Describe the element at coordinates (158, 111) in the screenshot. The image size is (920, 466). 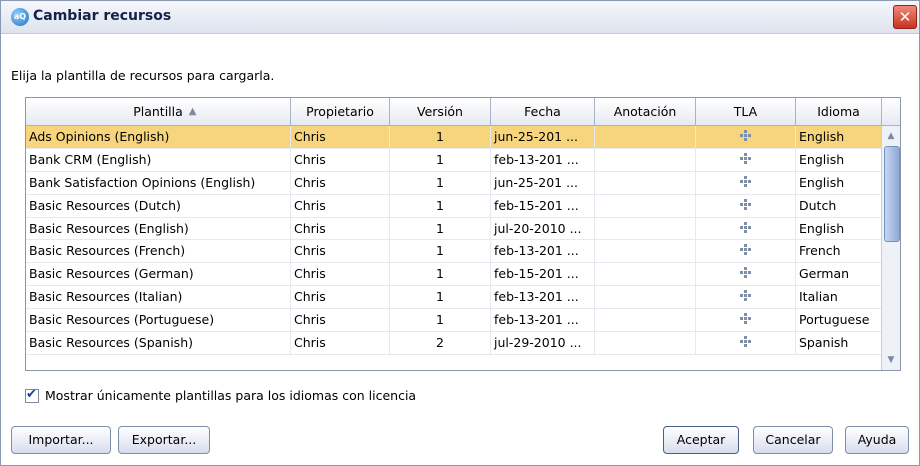
I see `column-header-plantilla: Plantilla ▲` at that location.